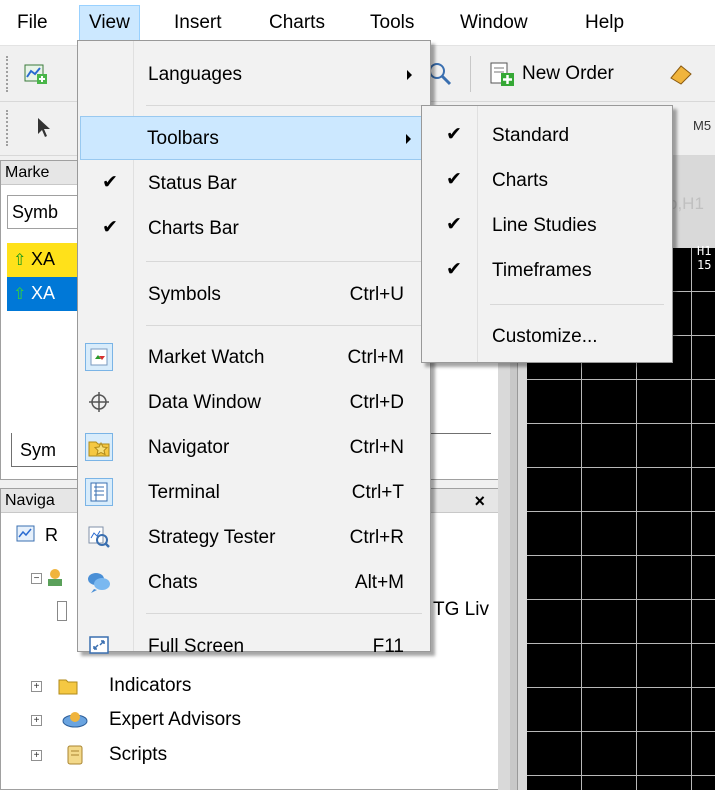 This screenshot has width=715, height=790. I want to click on tree-expander: −, so click(36, 578).